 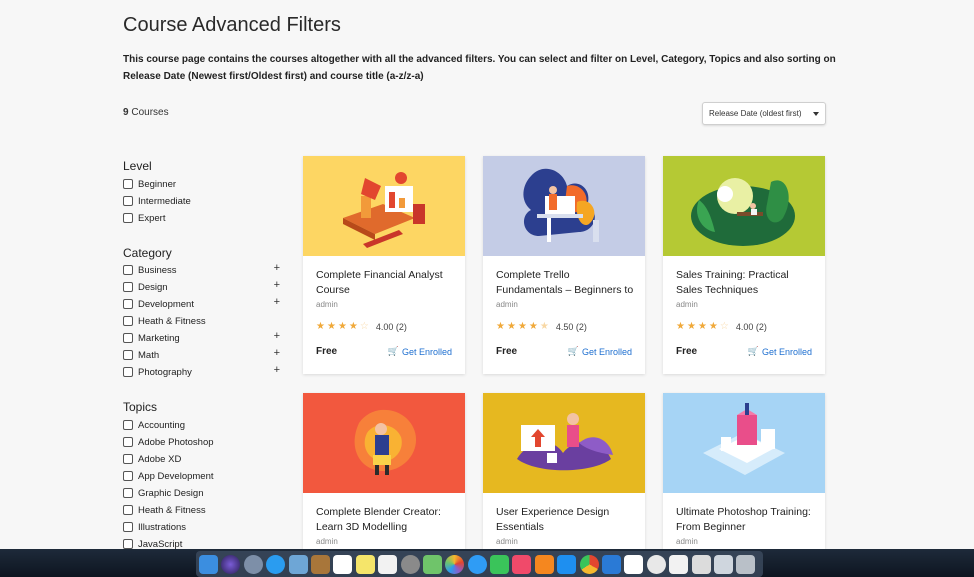 I want to click on filter-topic-app-development: App Development, so click(x=203, y=476).